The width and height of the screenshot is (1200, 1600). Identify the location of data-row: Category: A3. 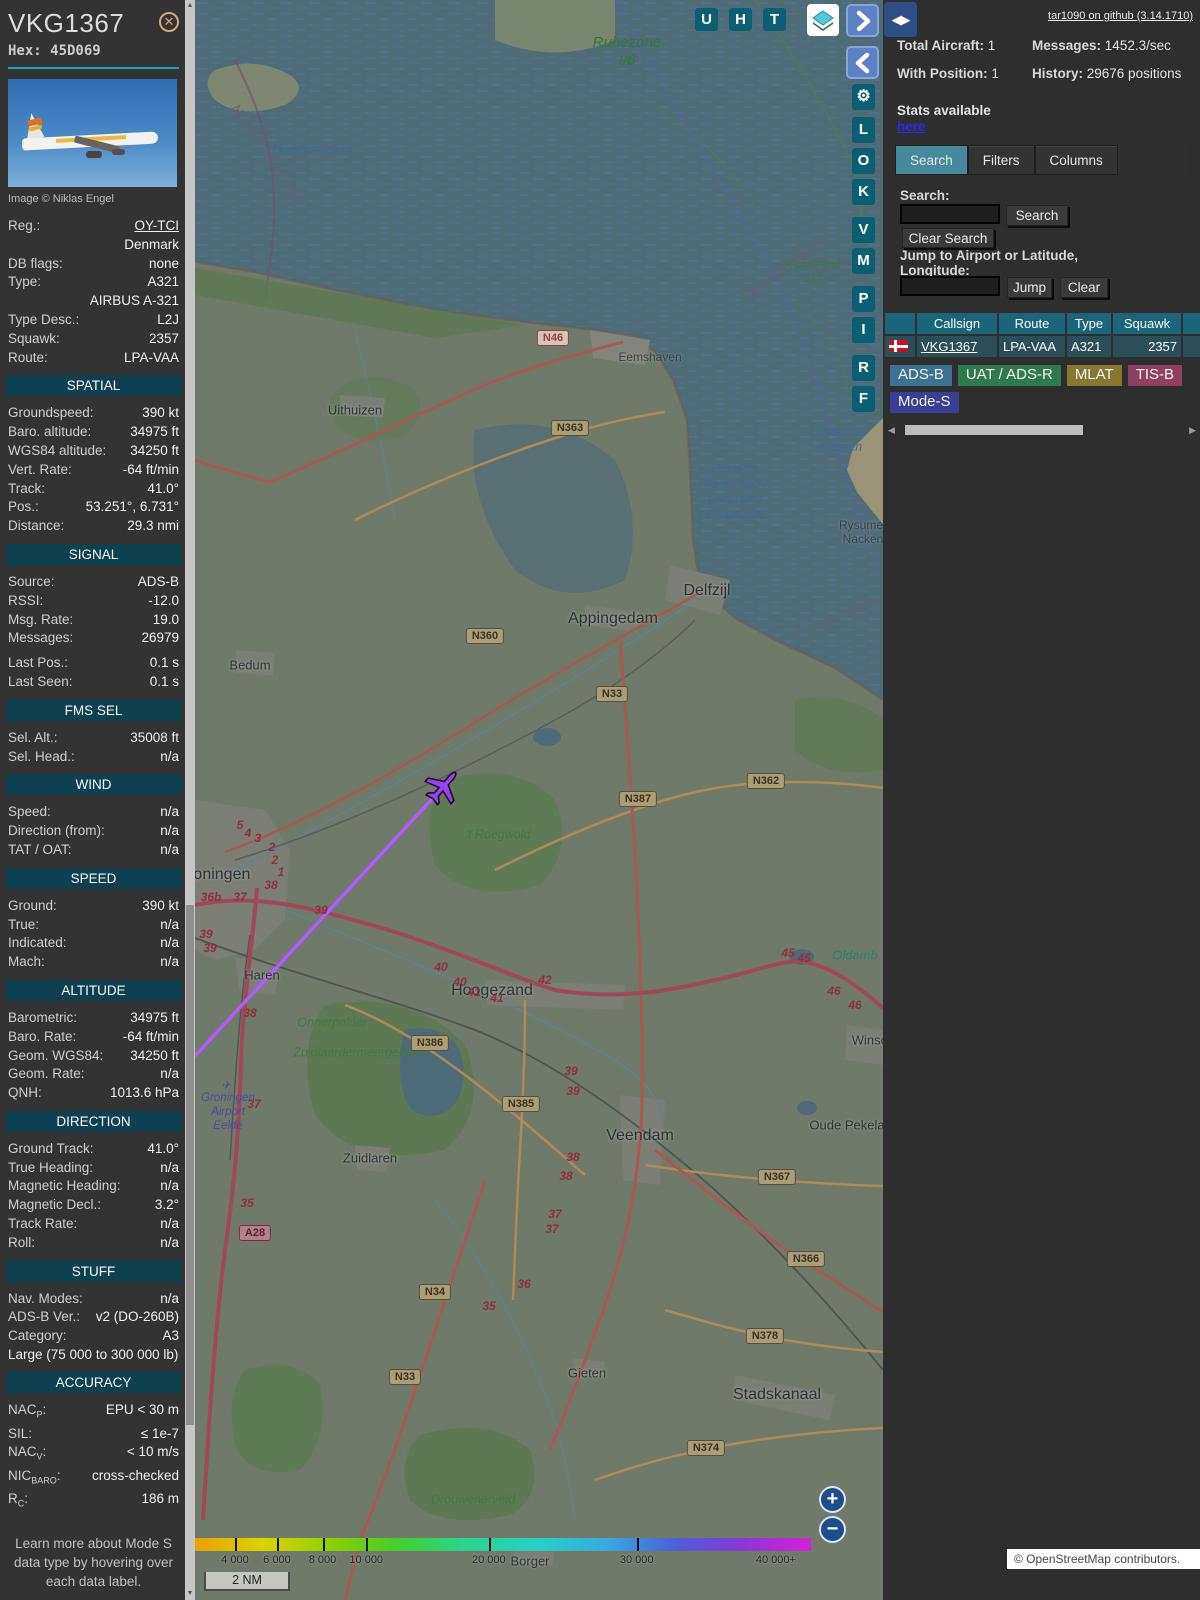
(93, 1336).